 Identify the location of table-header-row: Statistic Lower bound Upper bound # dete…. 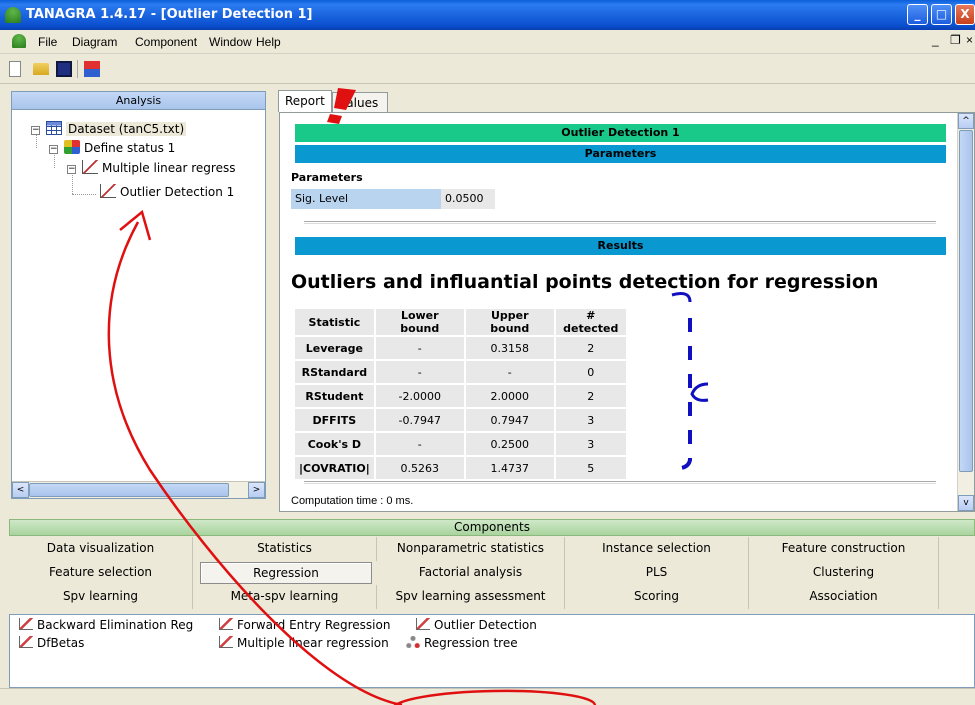
(460, 322).